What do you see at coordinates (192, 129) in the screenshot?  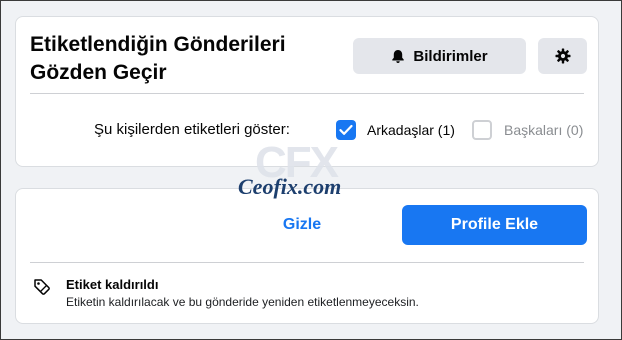 I see `filter-label: Şu kişilerden etiketleri göster:` at bounding box center [192, 129].